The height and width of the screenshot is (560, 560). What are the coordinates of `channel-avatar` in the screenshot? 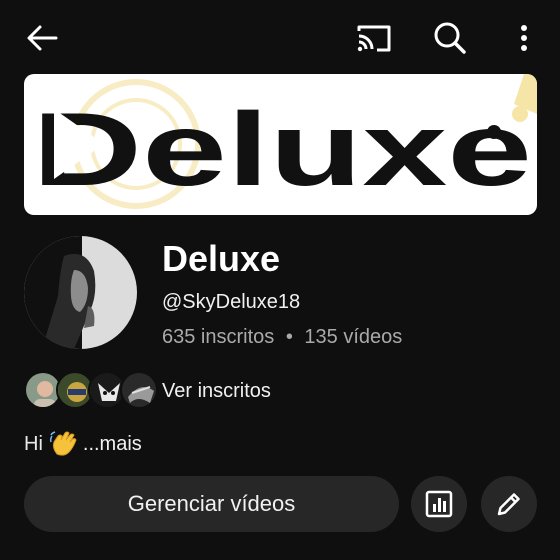 It's located at (80, 292).